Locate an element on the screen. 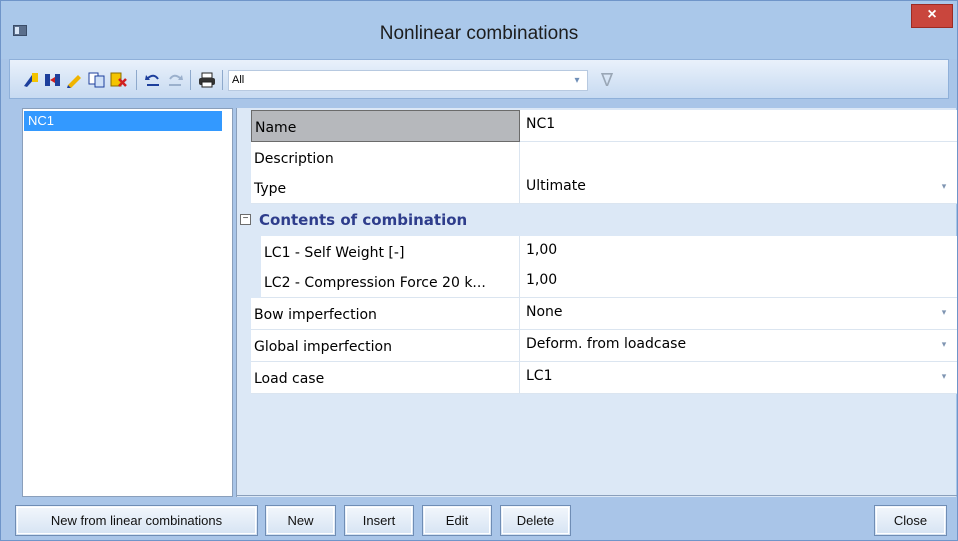  property-value-name: NC1 is located at coordinates (738, 126).